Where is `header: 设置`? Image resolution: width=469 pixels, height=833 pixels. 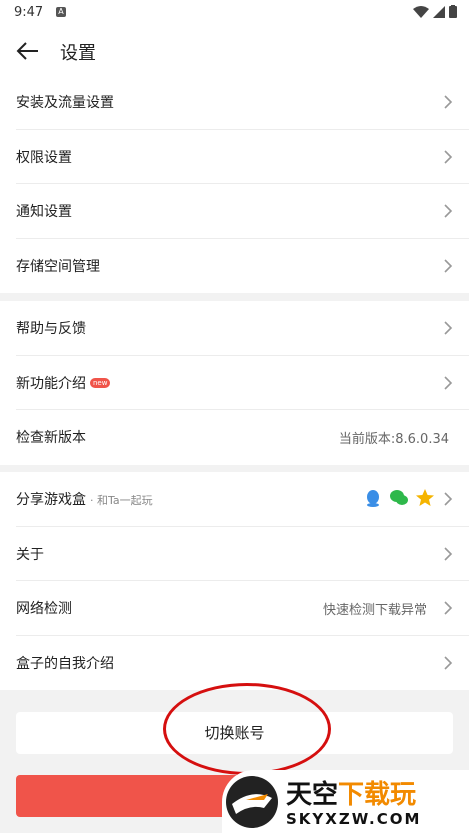 header: 设置 is located at coordinates (234, 51).